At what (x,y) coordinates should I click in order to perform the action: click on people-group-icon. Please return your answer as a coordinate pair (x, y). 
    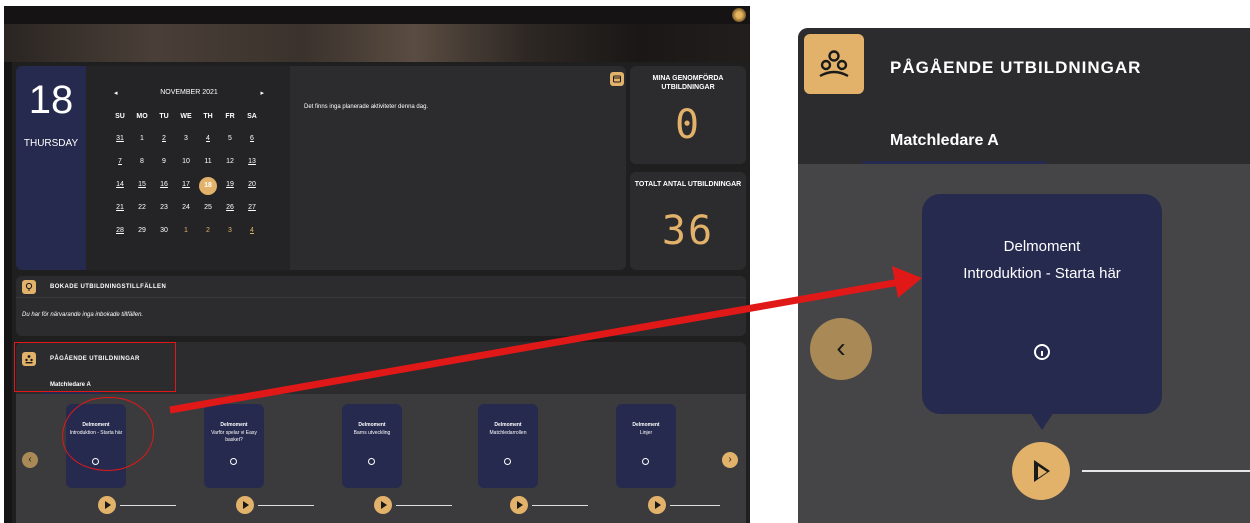
    Looking at the image, I should click on (834, 64).